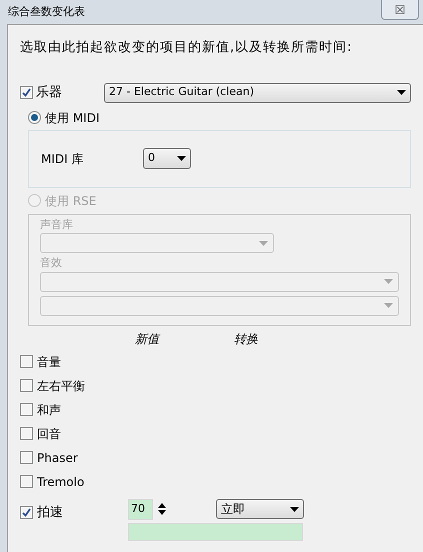  What do you see at coordinates (34, 117) in the screenshot?
I see `radio-button` at bounding box center [34, 117].